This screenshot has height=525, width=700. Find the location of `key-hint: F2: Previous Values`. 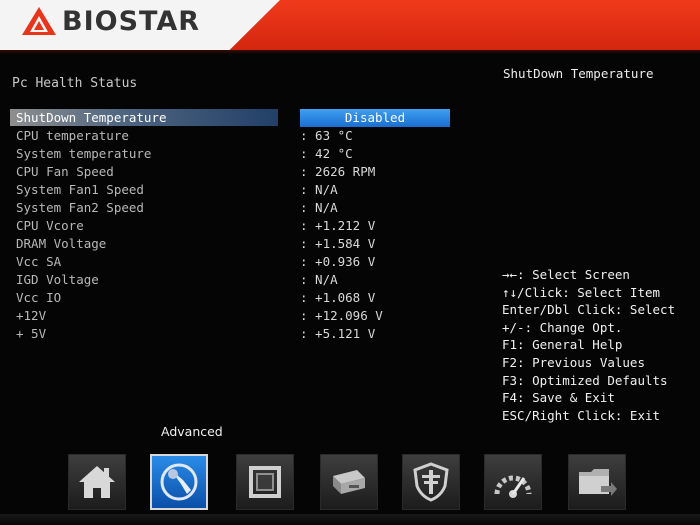

key-hint: F2: Previous Values is located at coordinates (573, 362).